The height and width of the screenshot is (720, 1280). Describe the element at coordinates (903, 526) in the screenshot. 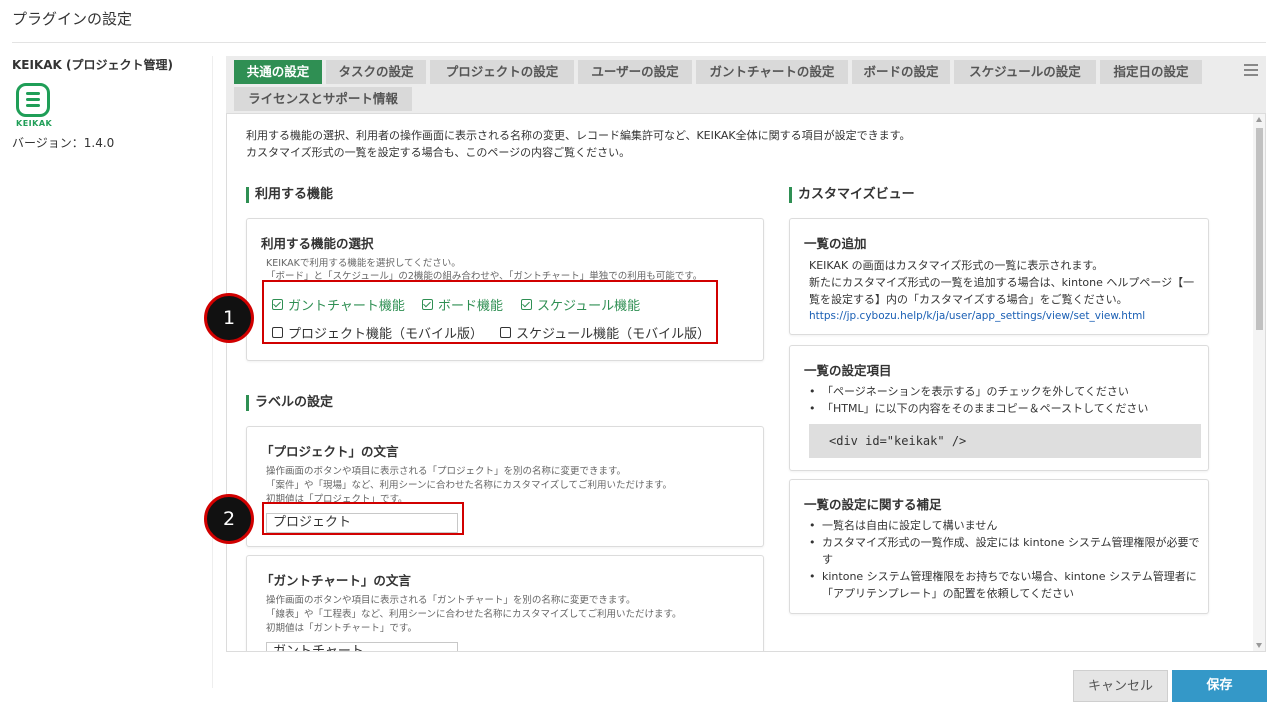

I see `supplement-bullet: 一覧名は自由に設定して構いません` at that location.